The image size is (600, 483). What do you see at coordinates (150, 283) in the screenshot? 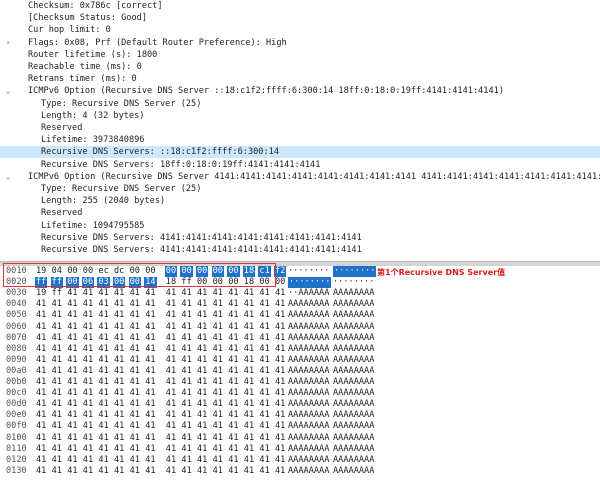
I see `hex-byte: 14` at bounding box center [150, 283].